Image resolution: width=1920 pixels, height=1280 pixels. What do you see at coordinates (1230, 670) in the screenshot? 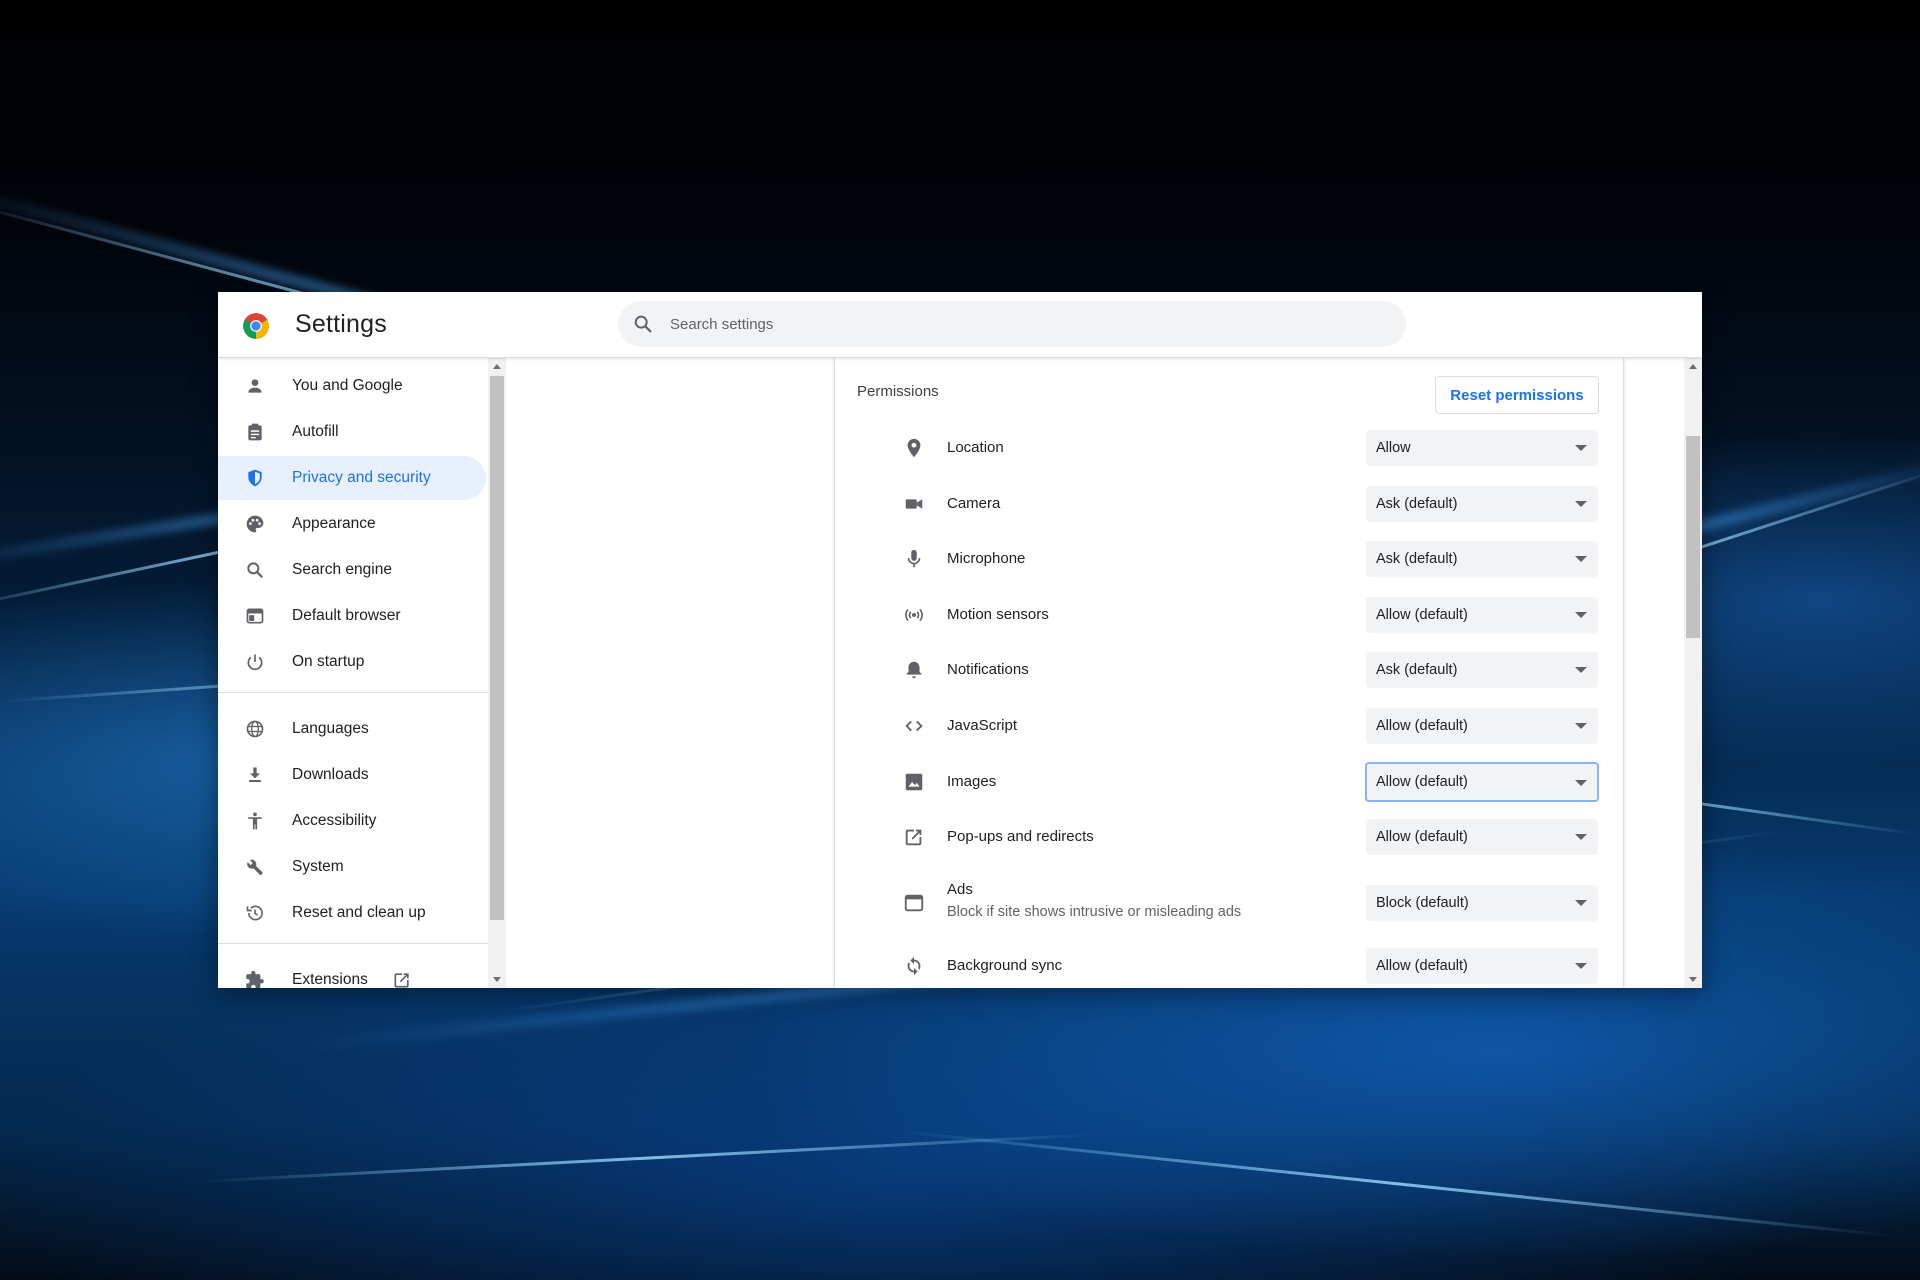
I see `permission-row-notifications: Notifications Ask (default)` at bounding box center [1230, 670].